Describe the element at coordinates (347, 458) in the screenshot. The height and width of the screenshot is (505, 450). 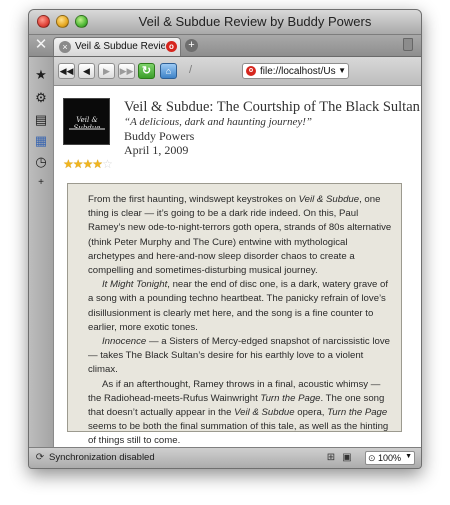
I see `images-icon: ▣` at that location.